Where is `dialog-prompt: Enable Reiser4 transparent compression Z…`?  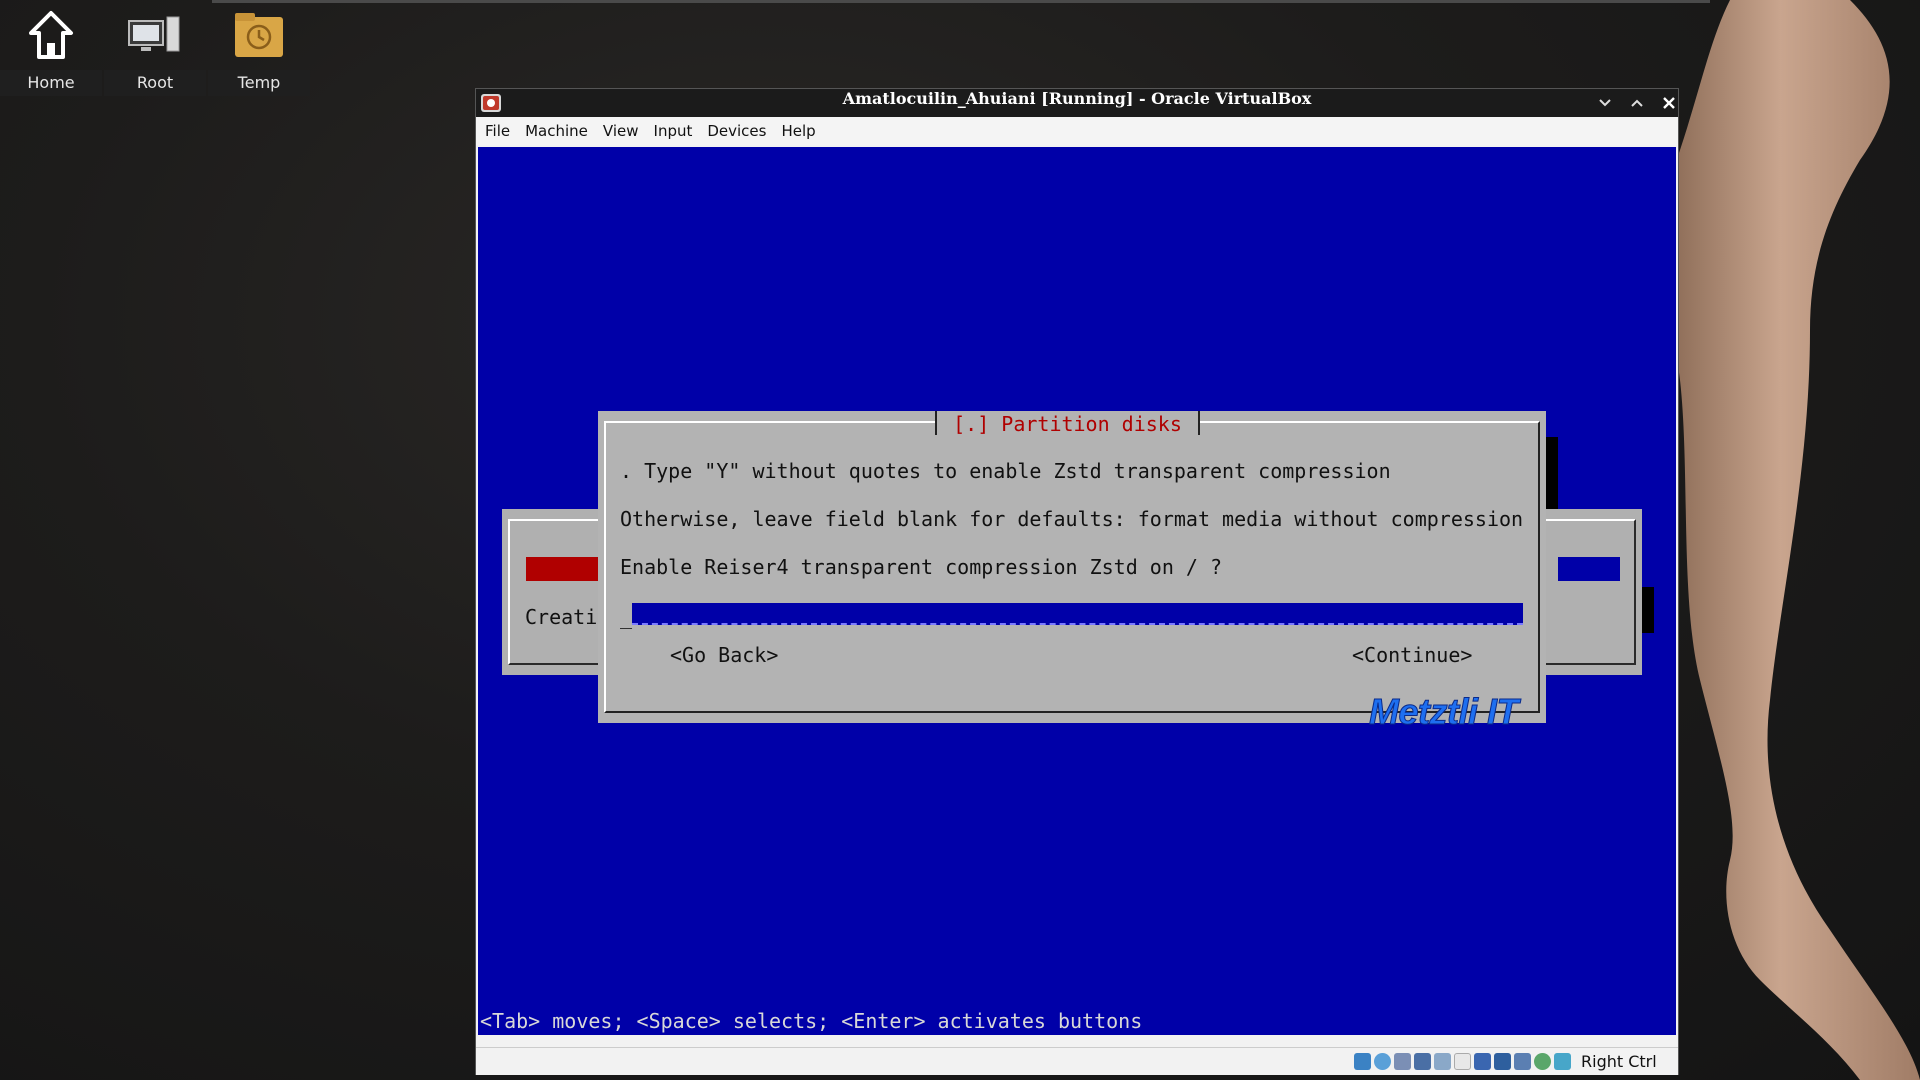 dialog-prompt: Enable Reiser4 transparent compression Z… is located at coordinates (921, 567).